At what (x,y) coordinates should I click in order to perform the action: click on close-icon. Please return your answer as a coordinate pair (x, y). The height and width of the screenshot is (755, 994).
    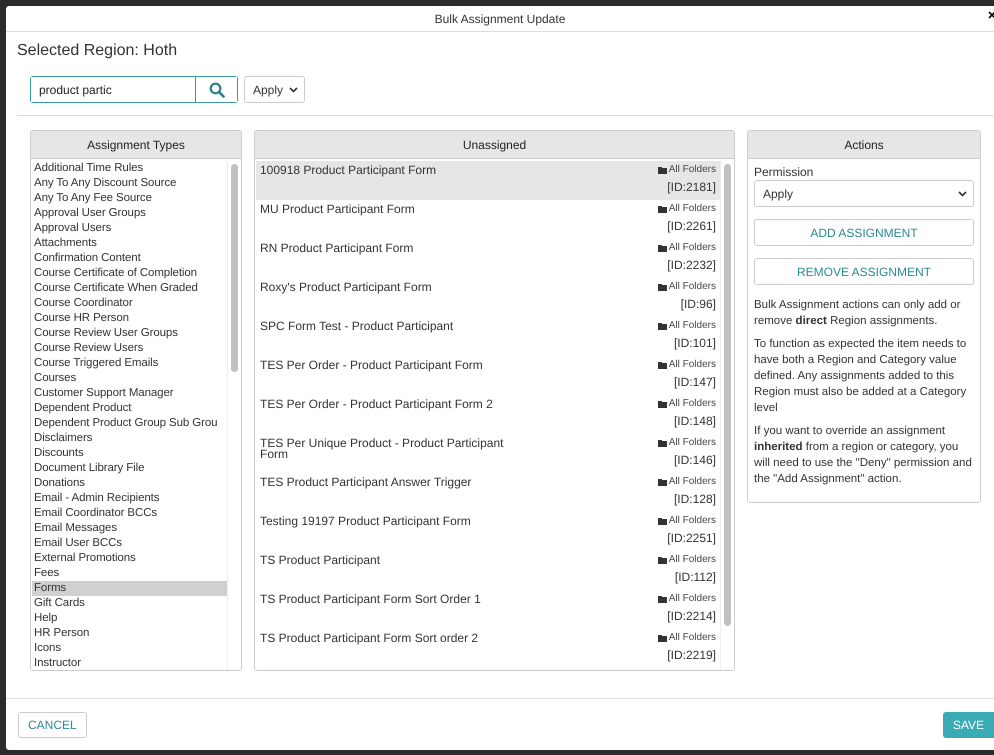
    Looking at the image, I should click on (991, 15).